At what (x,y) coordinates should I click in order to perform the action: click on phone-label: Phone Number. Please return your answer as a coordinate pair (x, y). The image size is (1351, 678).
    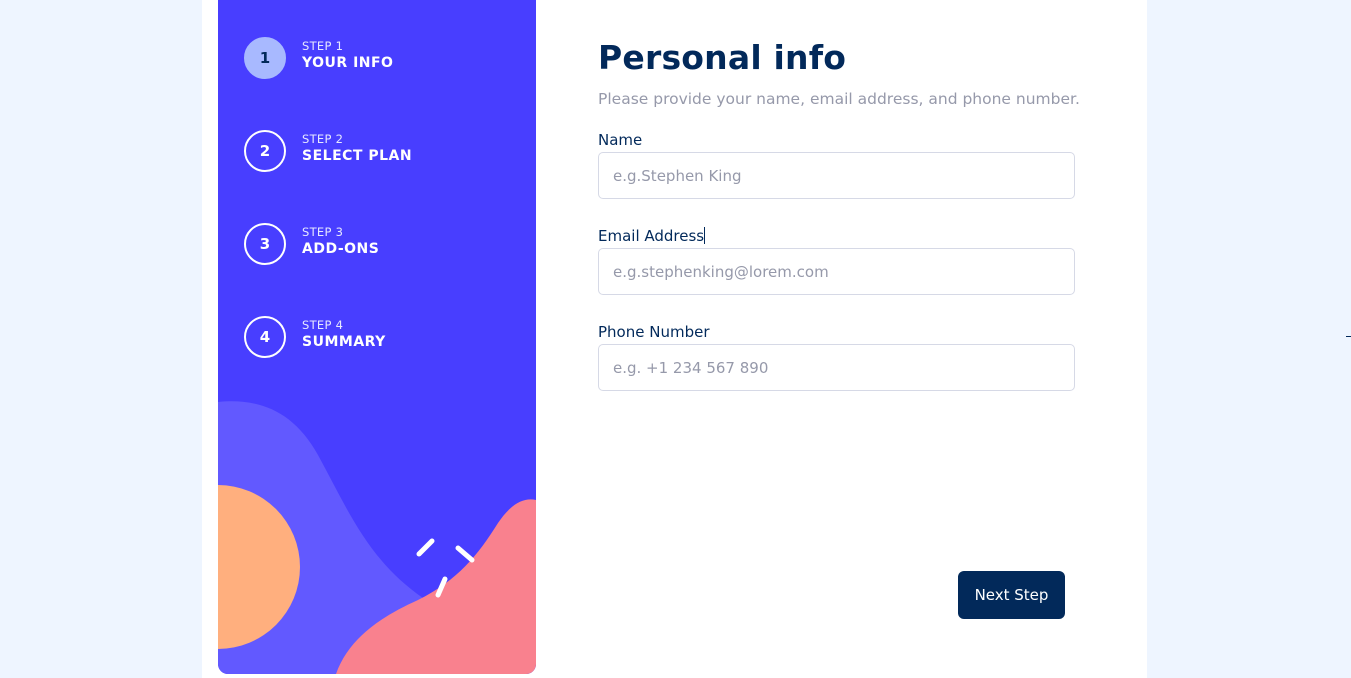
    Looking at the image, I should click on (654, 332).